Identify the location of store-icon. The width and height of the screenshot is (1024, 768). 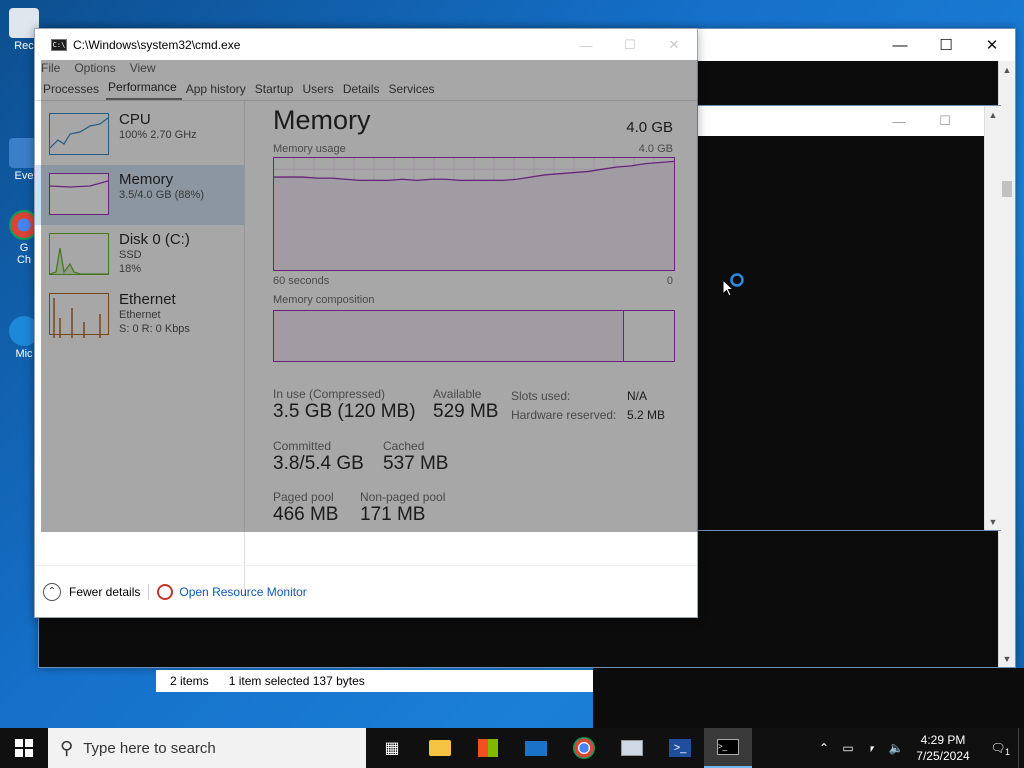
(488, 748).